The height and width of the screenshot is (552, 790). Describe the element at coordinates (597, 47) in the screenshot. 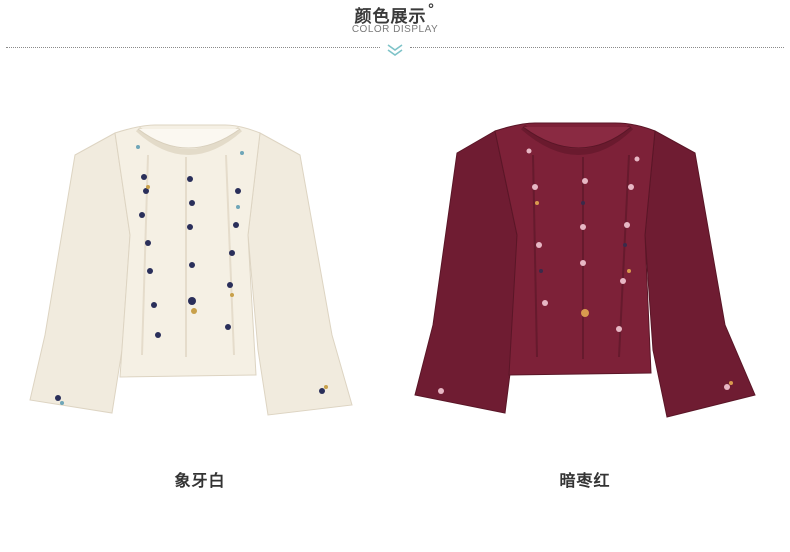

I see `divider-right` at that location.